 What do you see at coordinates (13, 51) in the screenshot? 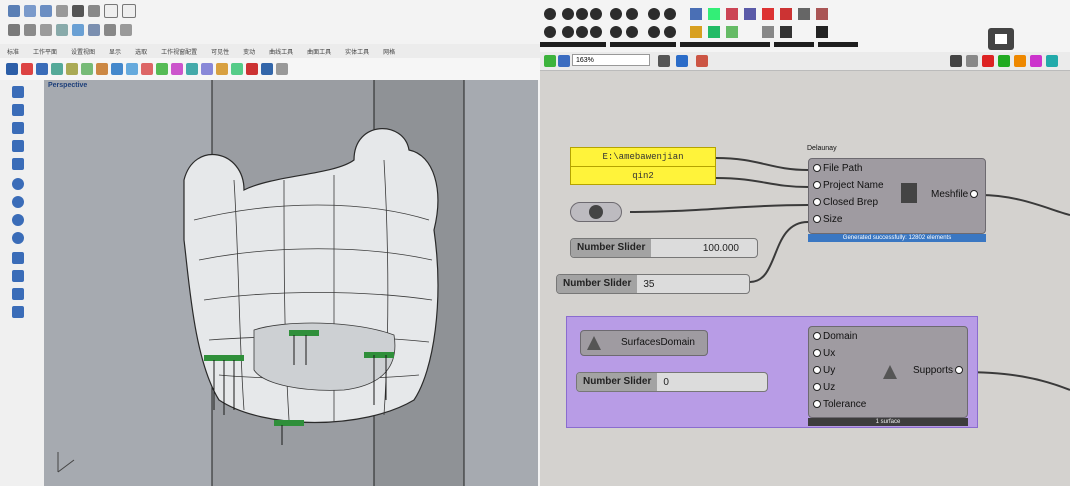
I see `tab-standard: 标准` at bounding box center [13, 51].